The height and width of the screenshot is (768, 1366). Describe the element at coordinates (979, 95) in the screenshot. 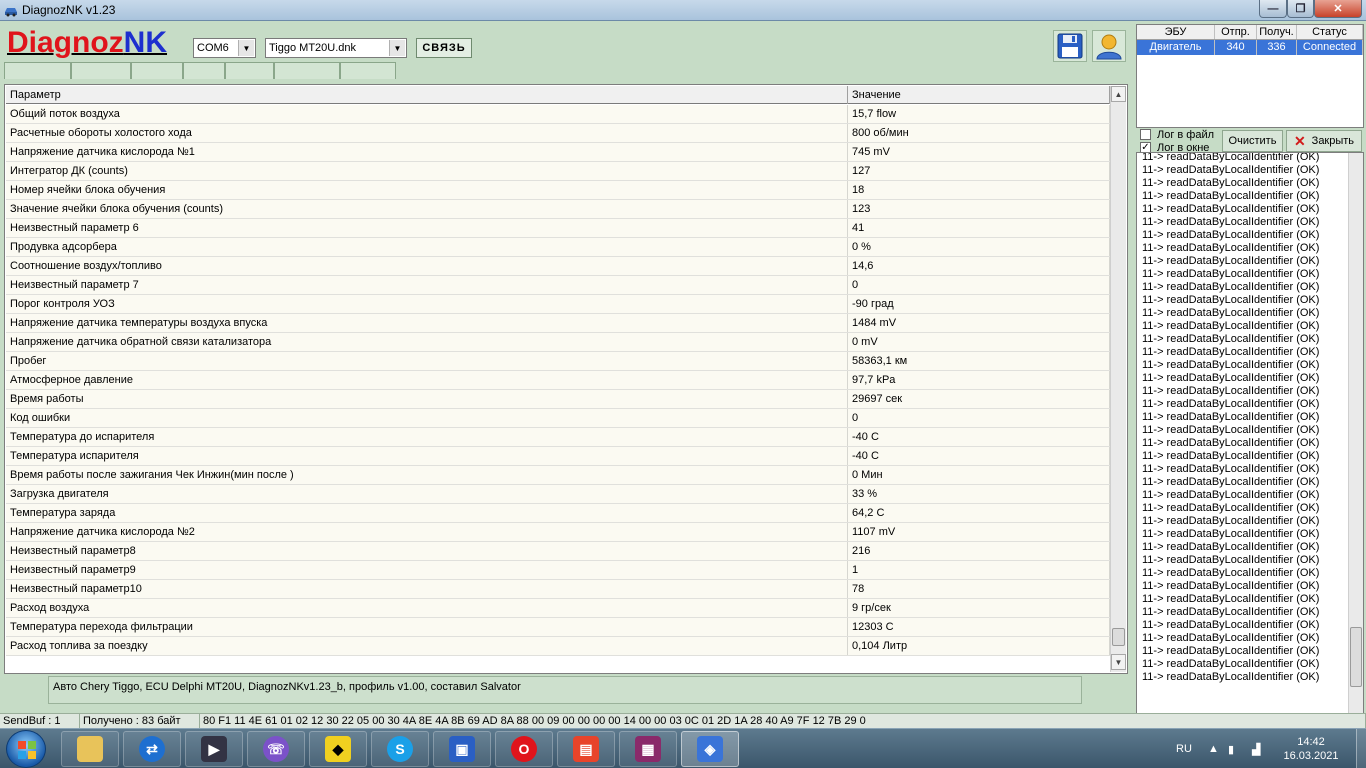

I see `column-header-value: Значение` at that location.